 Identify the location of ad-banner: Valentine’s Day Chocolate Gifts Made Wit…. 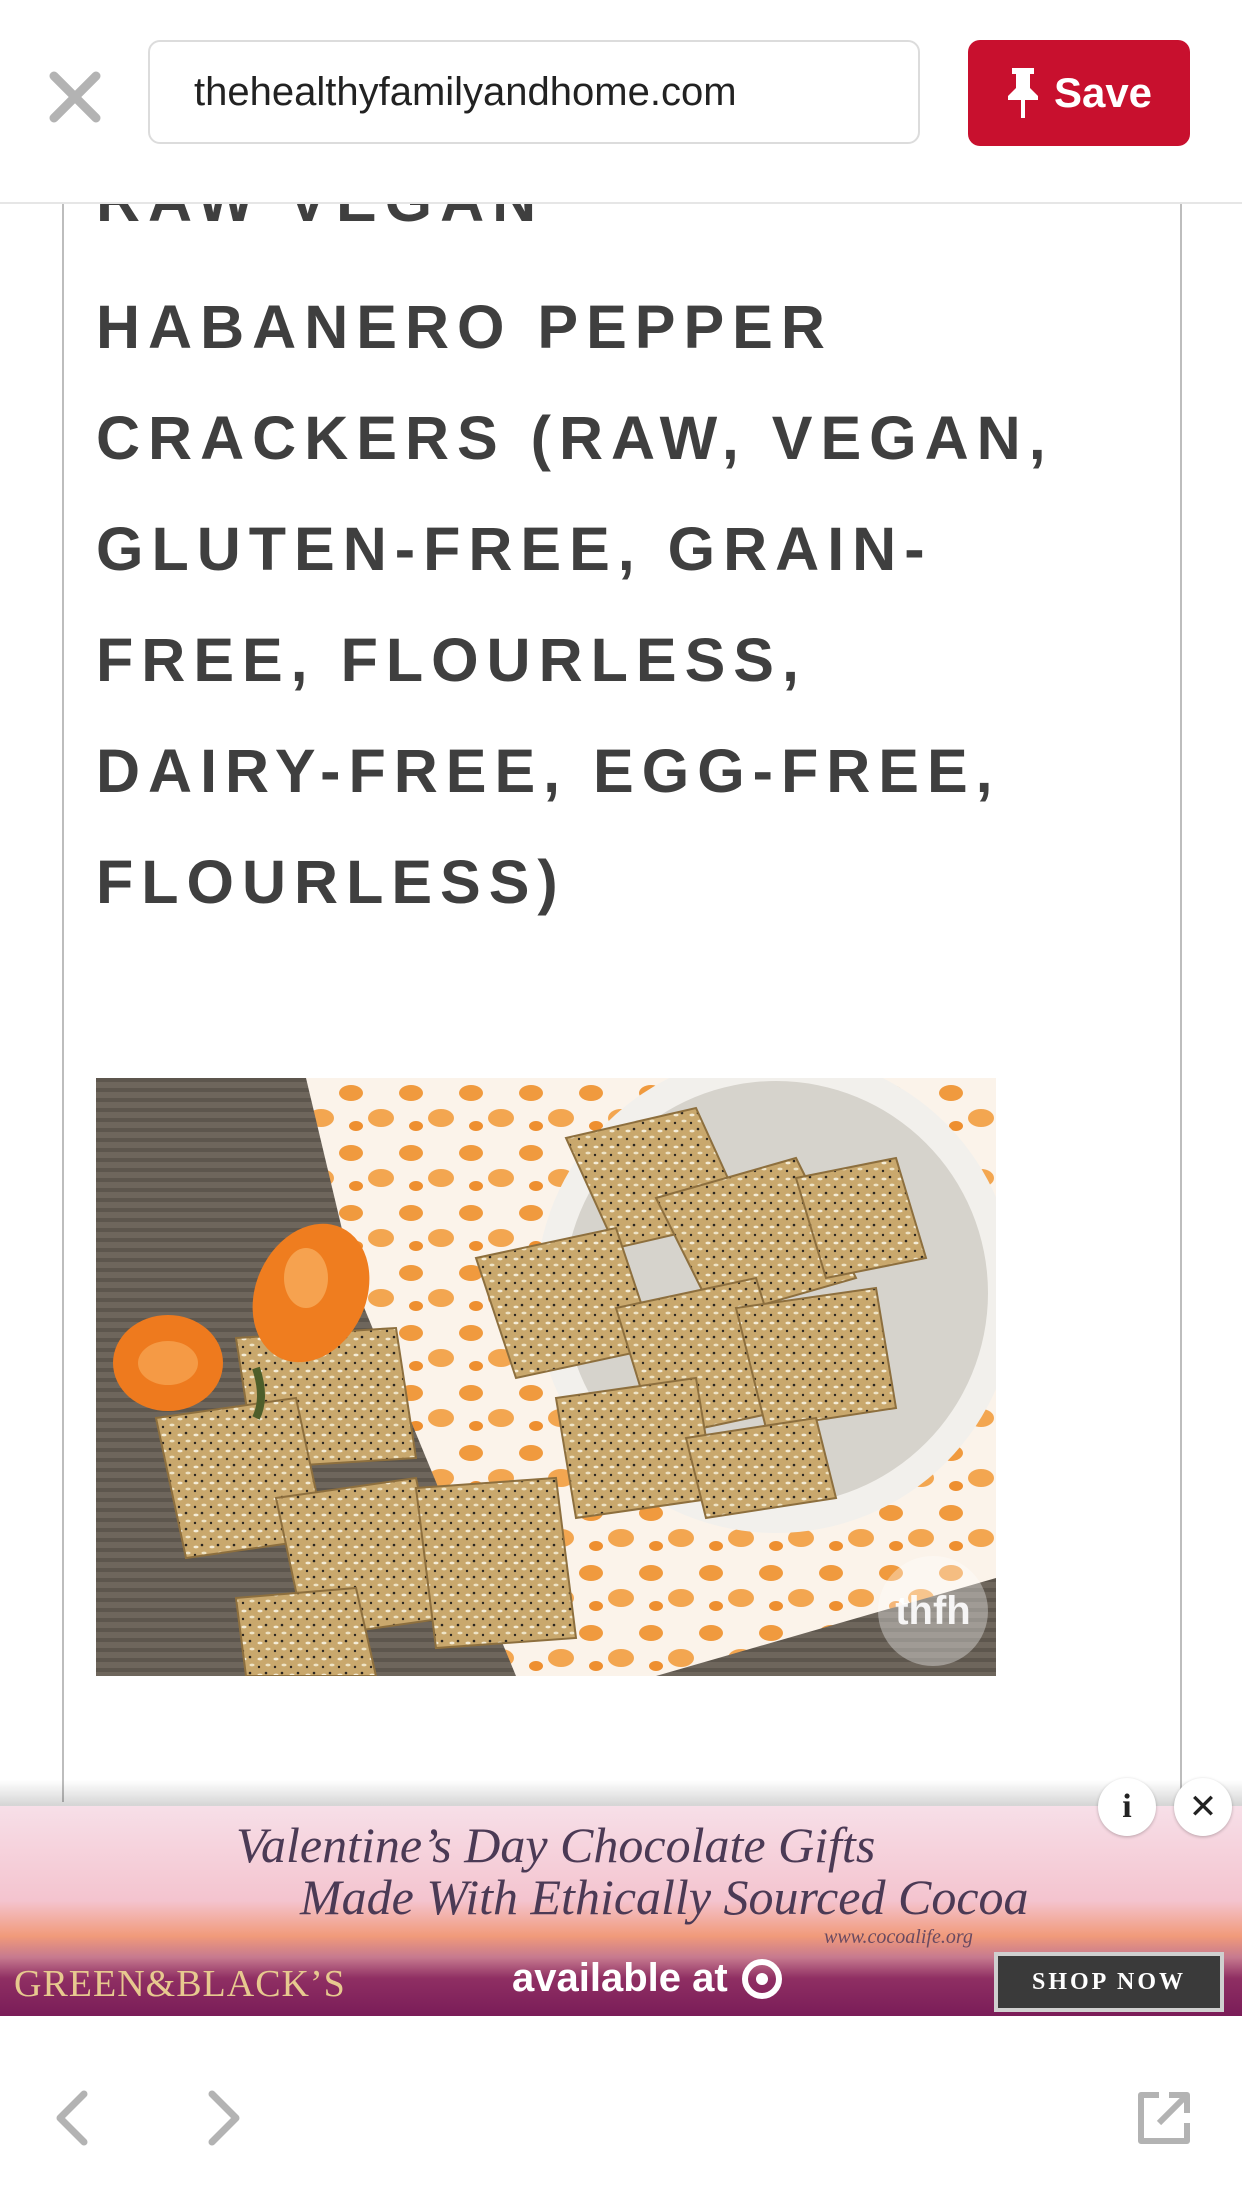
(621, 1911).